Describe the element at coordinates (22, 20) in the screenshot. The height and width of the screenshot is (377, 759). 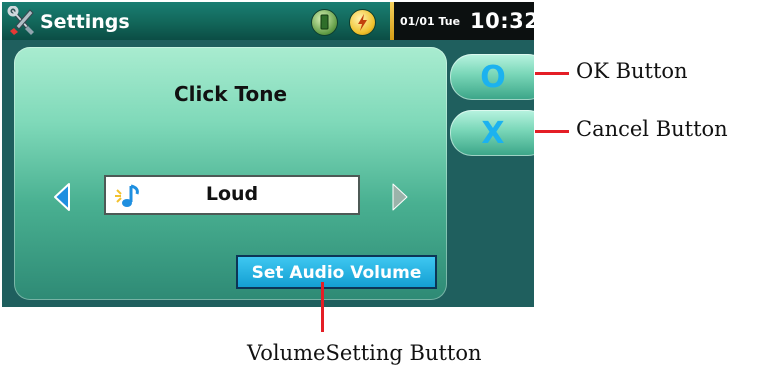
I see `wrench-screwdriver-icon` at that location.